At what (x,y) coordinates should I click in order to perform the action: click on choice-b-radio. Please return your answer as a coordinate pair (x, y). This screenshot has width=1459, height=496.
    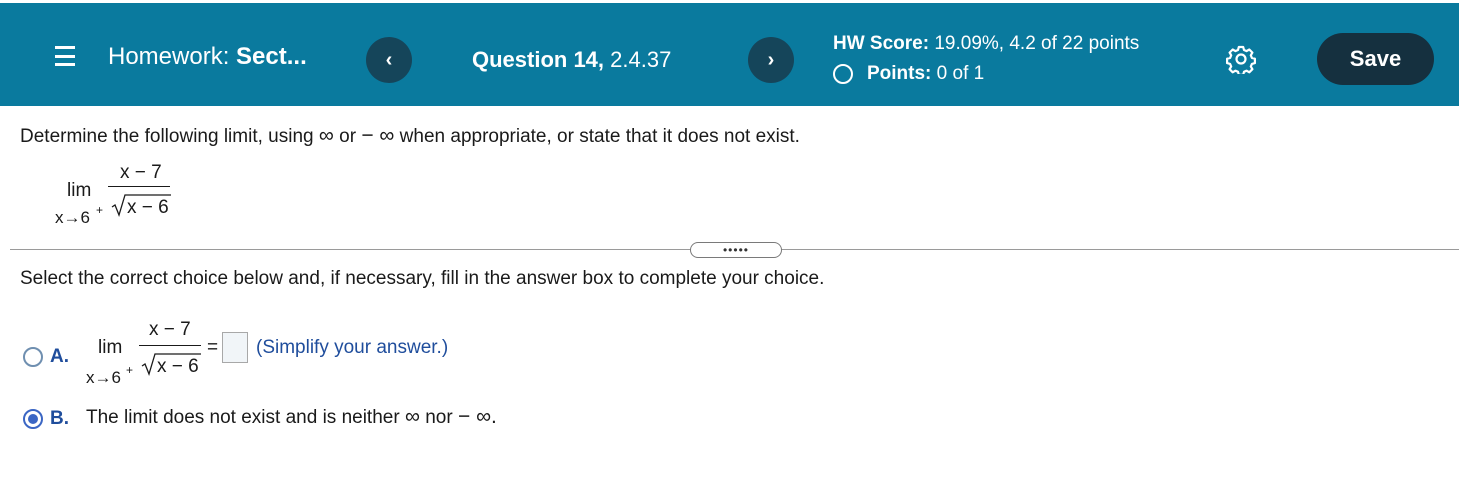
    Looking at the image, I should click on (33, 419).